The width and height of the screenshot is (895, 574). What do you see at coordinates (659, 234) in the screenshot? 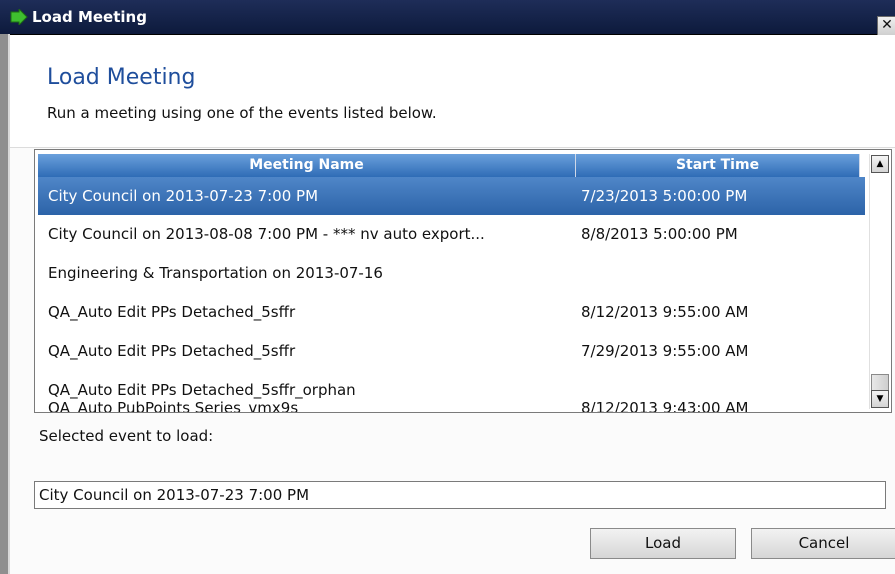
I see `start-time: 8/8/2013 5:00:00 PM` at bounding box center [659, 234].